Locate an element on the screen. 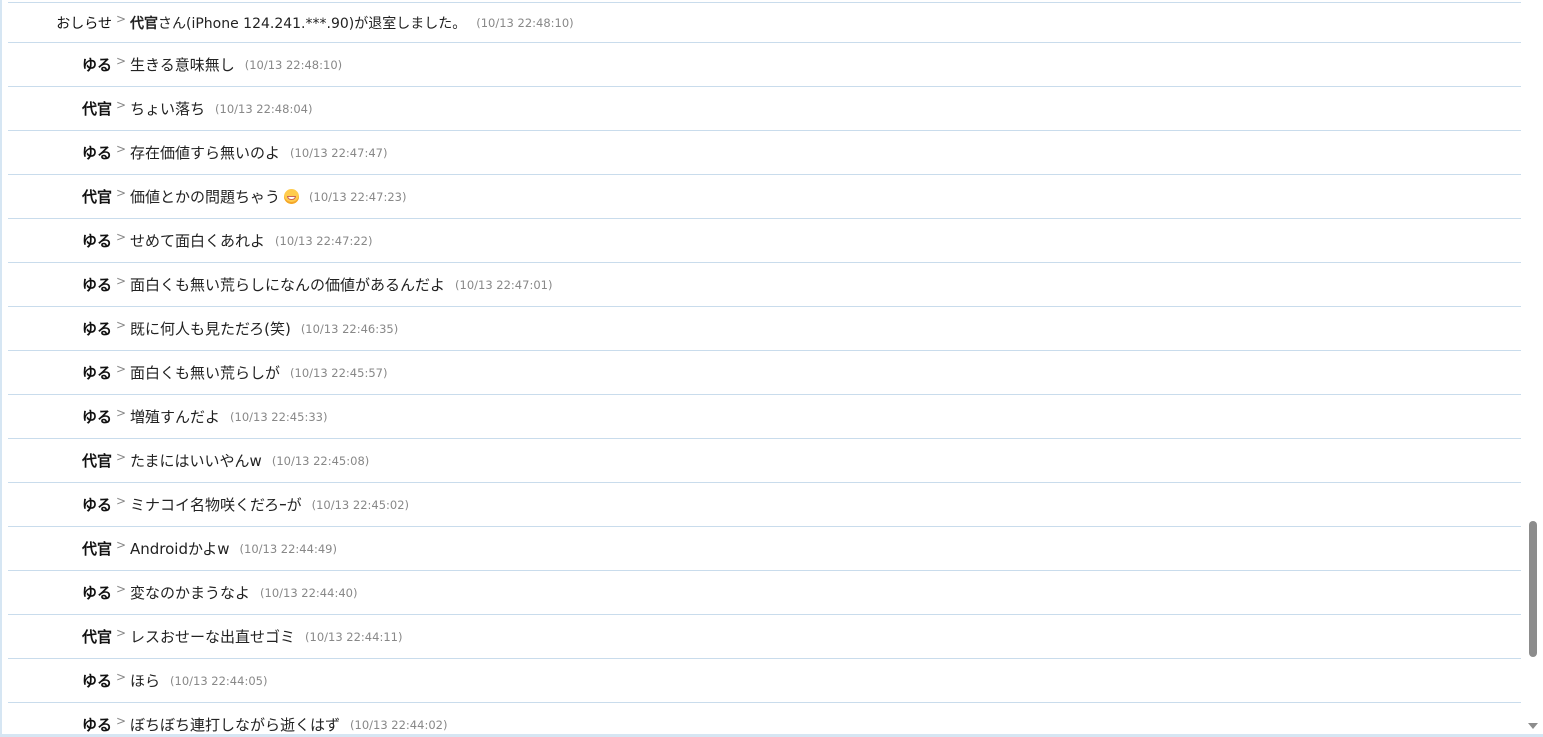  message-text: 面白くも無い荒らしになんの価値があるんだよ is located at coordinates (288, 285).